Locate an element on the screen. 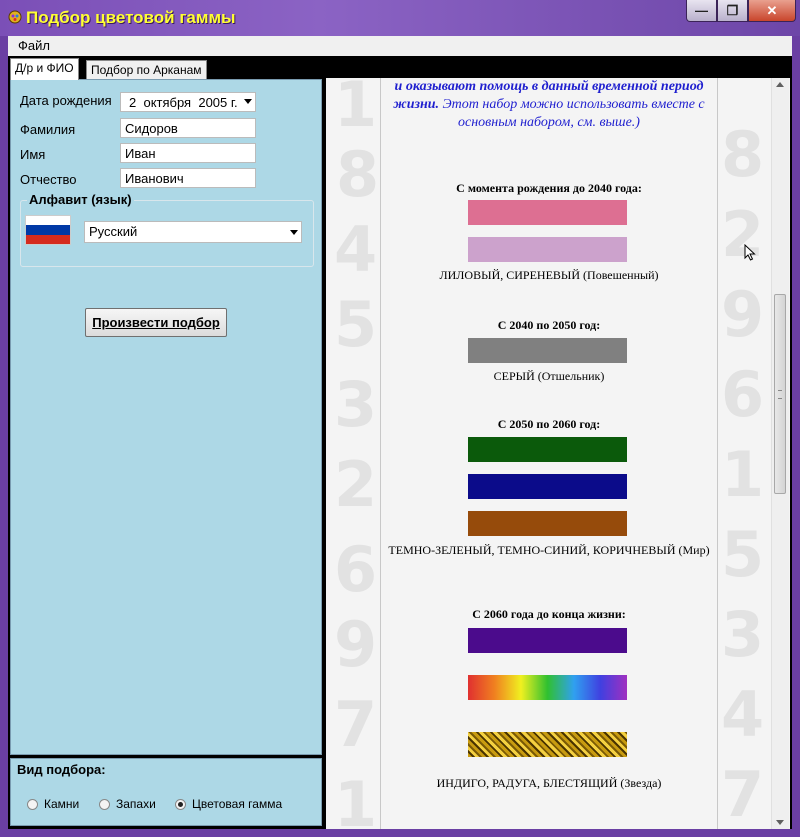 The image size is (800, 837). color-swatch-lavender is located at coordinates (547, 249).